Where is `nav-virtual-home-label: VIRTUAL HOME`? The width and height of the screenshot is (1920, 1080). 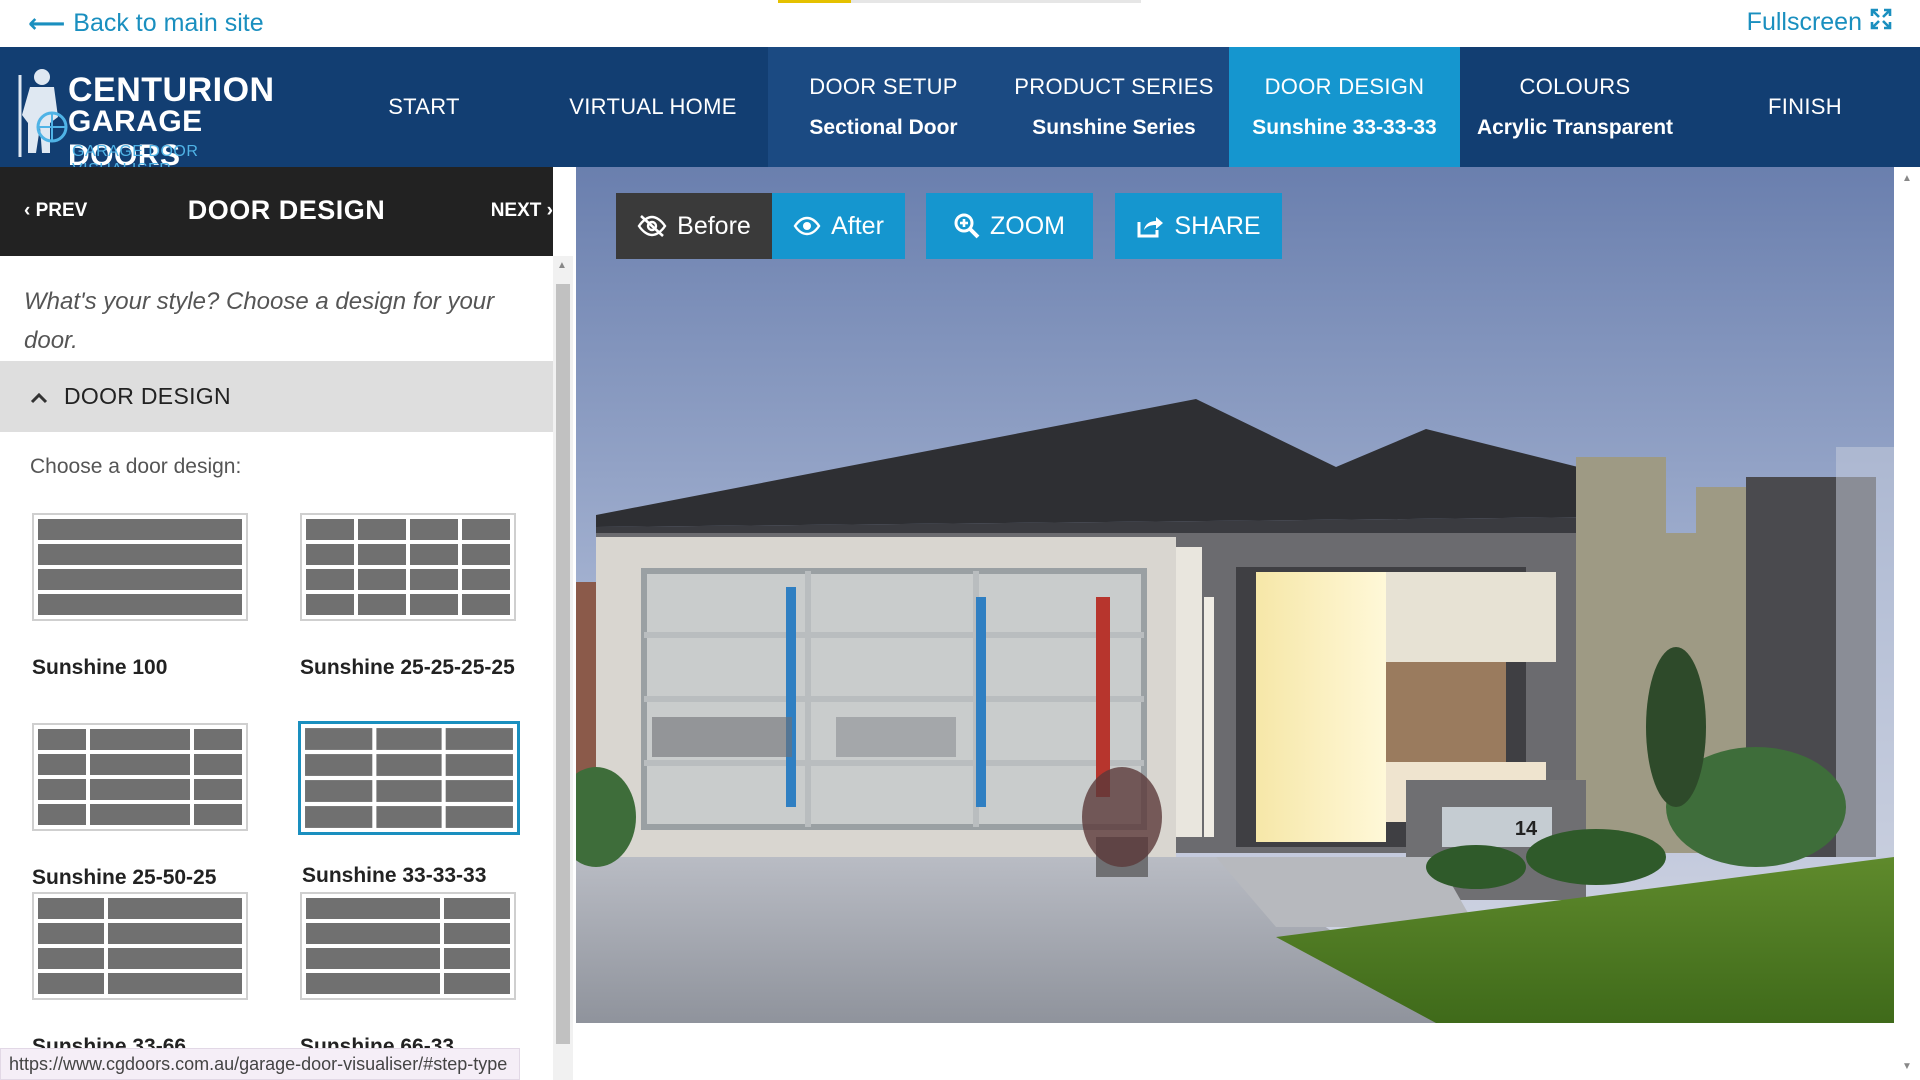 nav-virtual-home-label: VIRTUAL HOME is located at coordinates (653, 106).